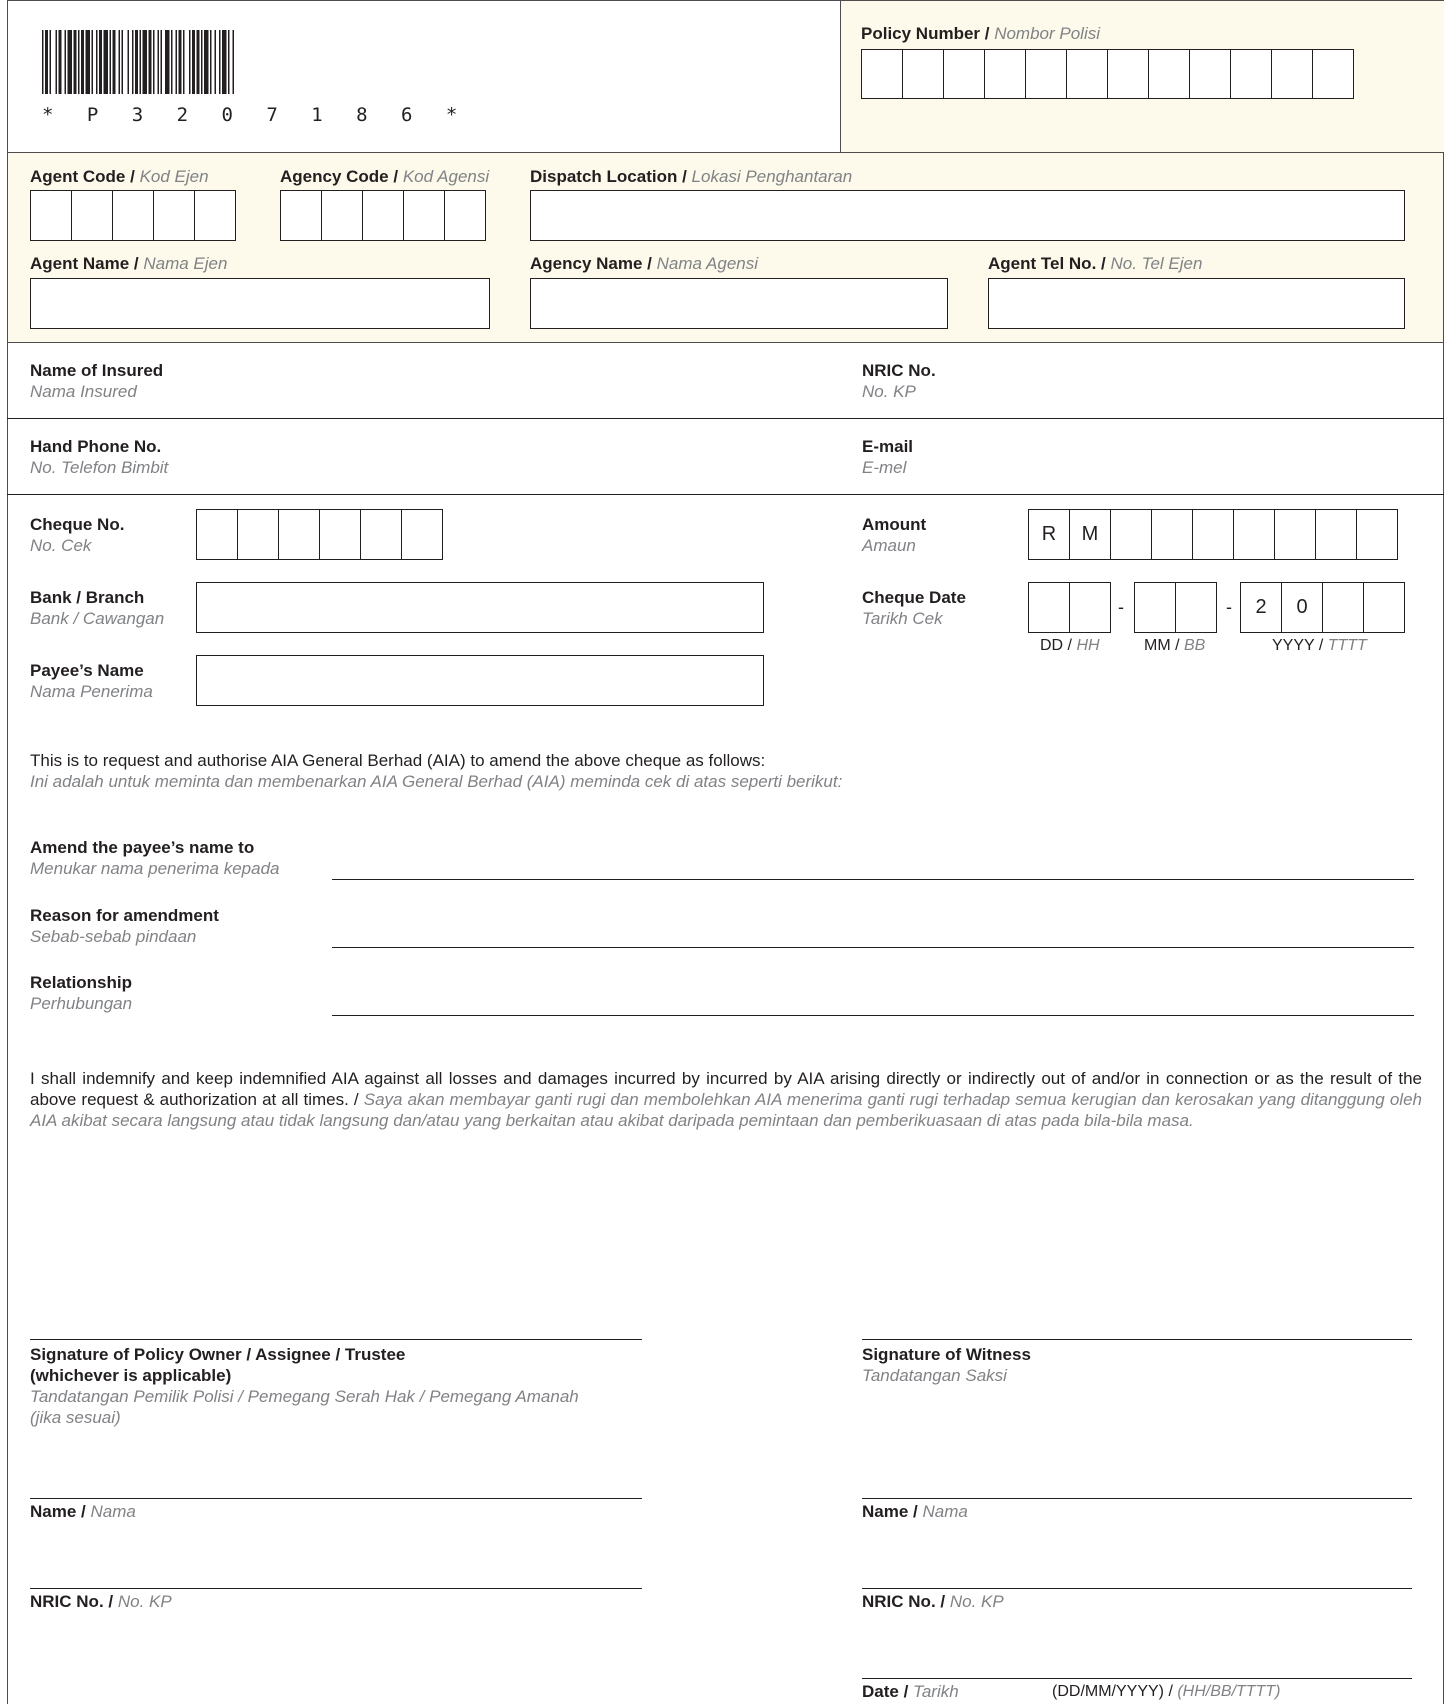 The width and height of the screenshot is (1451, 1704). I want to click on relationship-label: Relationship Perhubungan, so click(81, 993).